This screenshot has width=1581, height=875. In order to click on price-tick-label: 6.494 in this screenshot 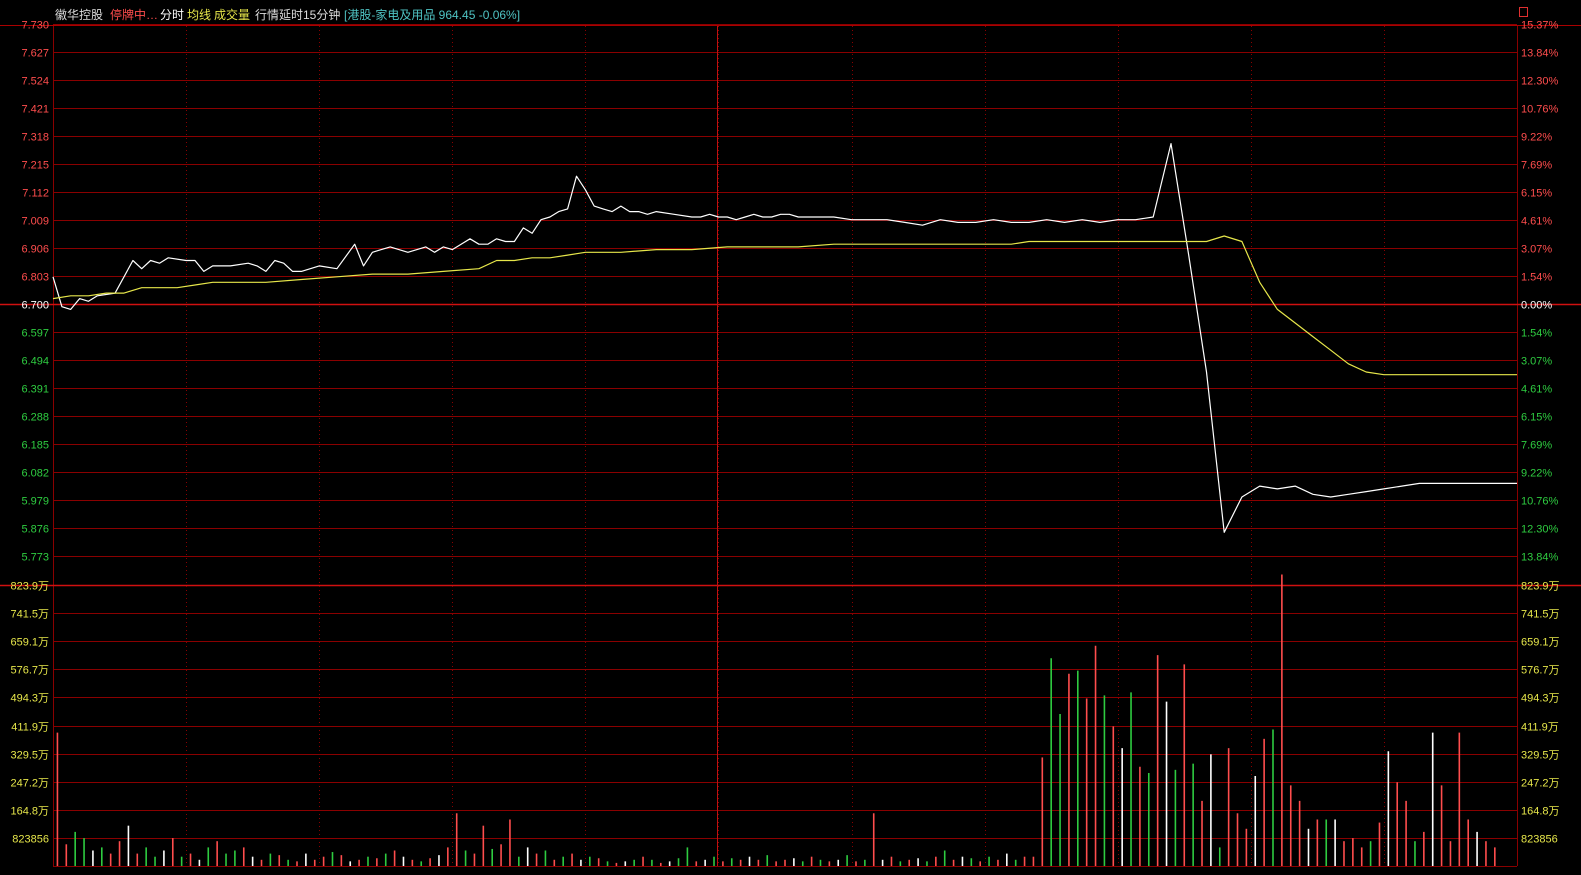, I will do `click(35, 362)`.